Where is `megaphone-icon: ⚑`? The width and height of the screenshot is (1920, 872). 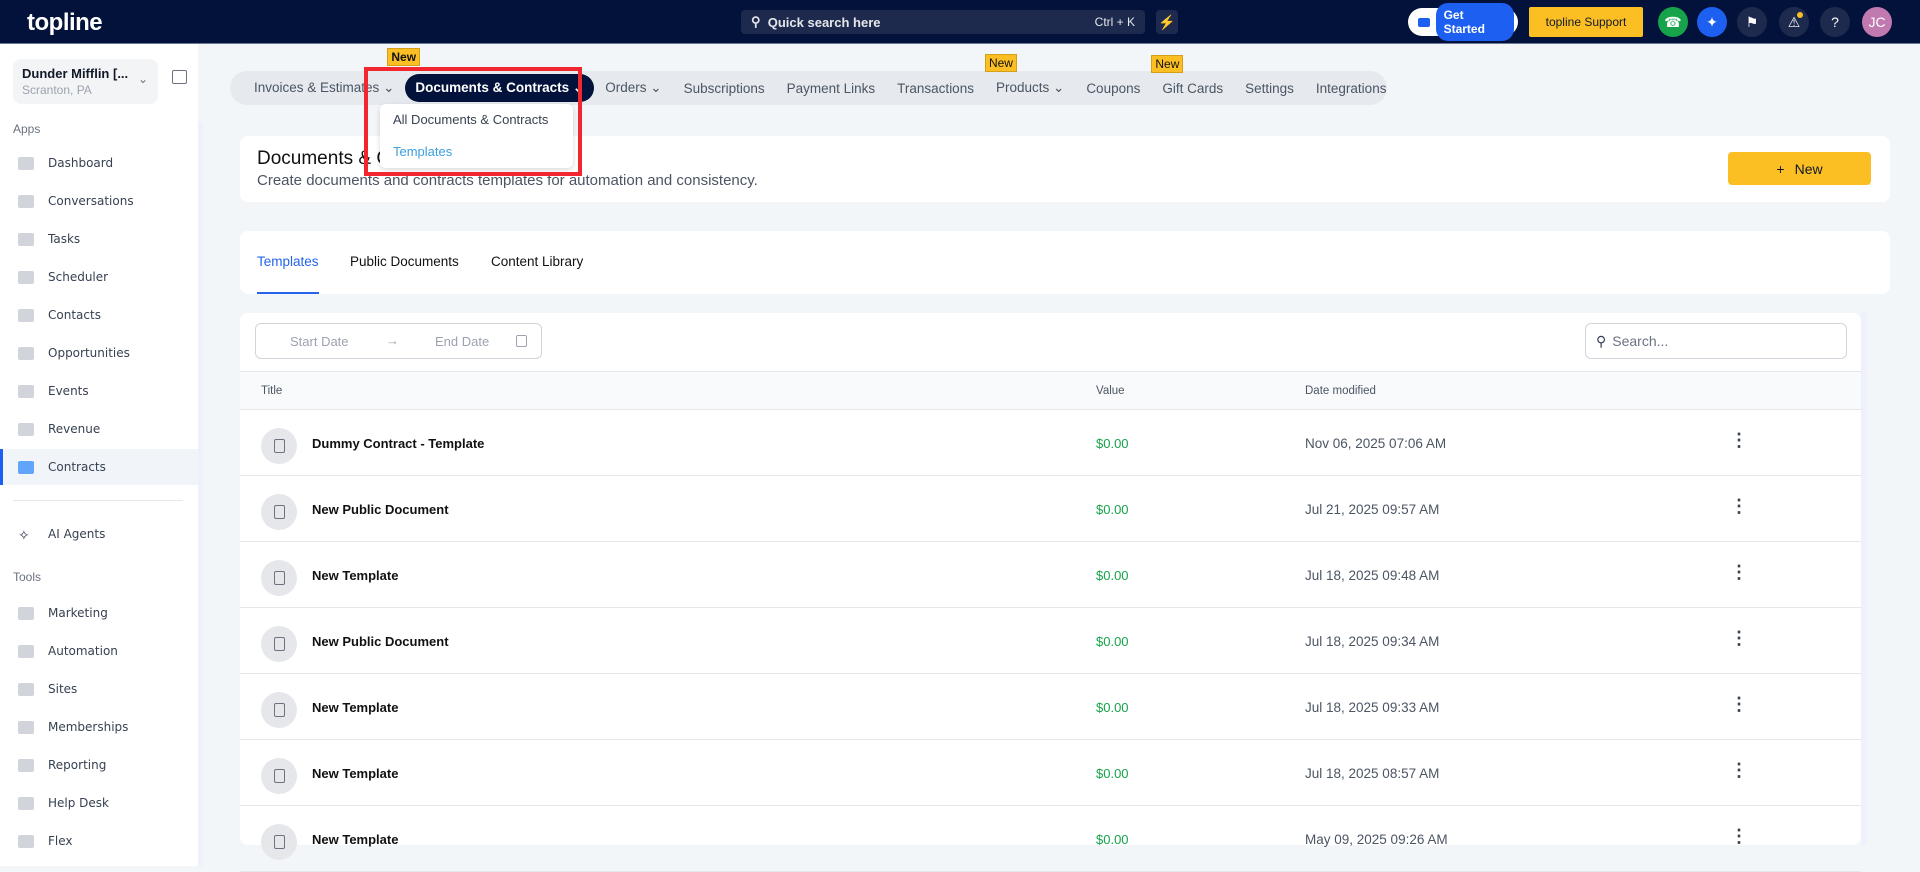 megaphone-icon: ⚑ is located at coordinates (1752, 22).